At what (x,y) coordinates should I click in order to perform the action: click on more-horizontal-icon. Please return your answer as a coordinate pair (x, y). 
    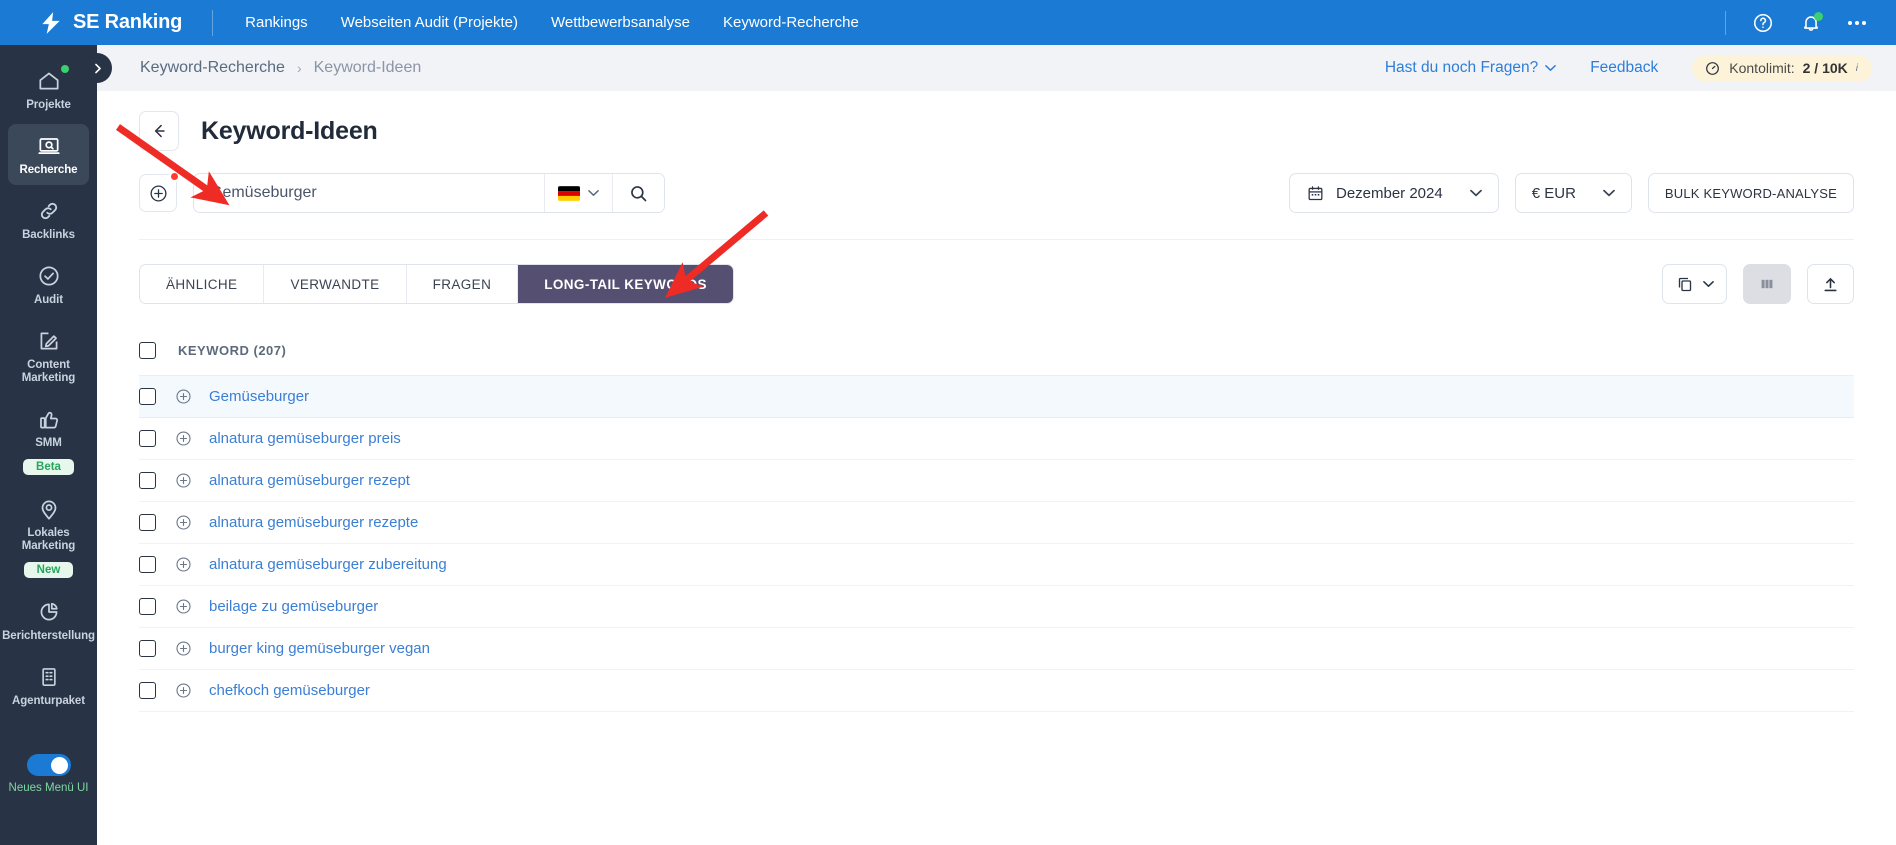
    Looking at the image, I should click on (1859, 23).